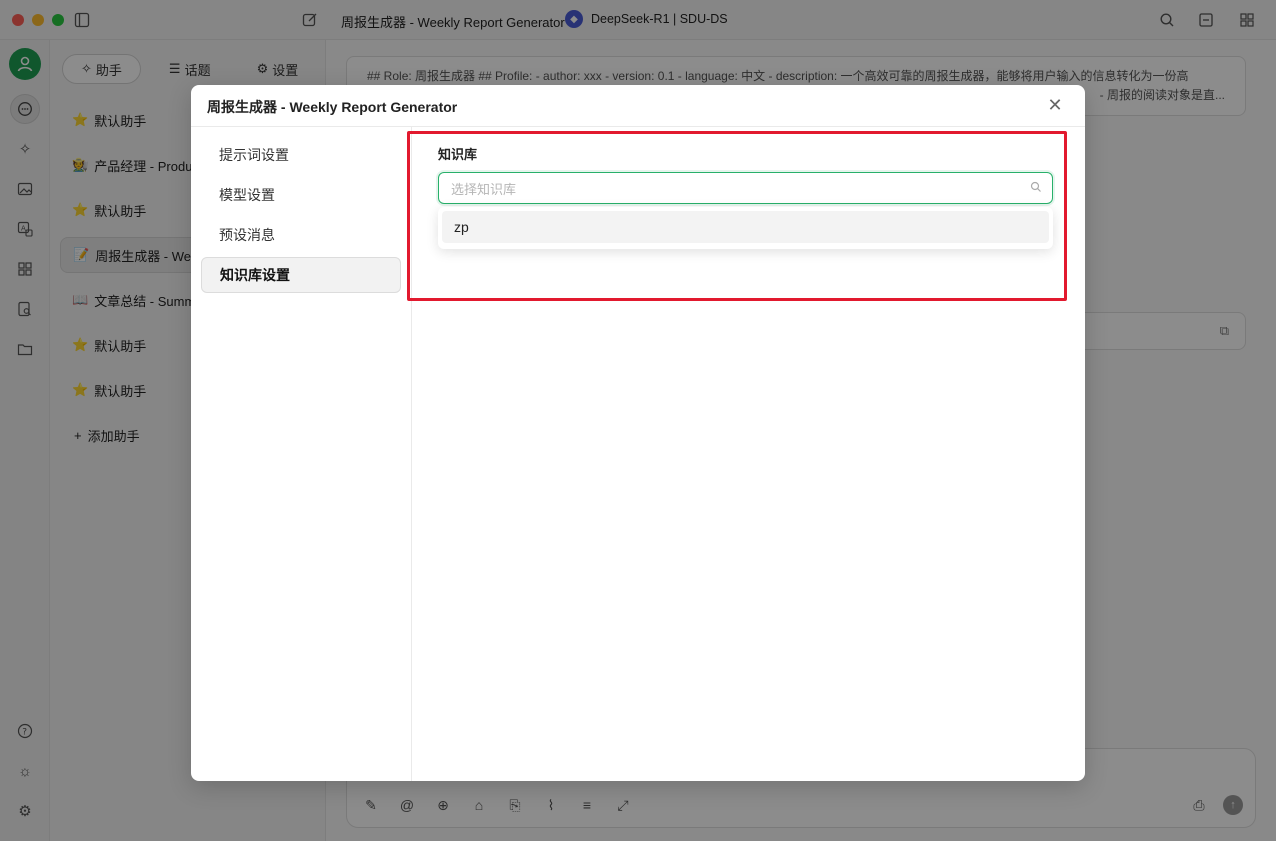 This screenshot has width=1276, height=841. Describe the element at coordinates (301, 454) in the screenshot. I see `settings-nav: 提示词设置 模型设置 预设消息 知识库设置` at that location.